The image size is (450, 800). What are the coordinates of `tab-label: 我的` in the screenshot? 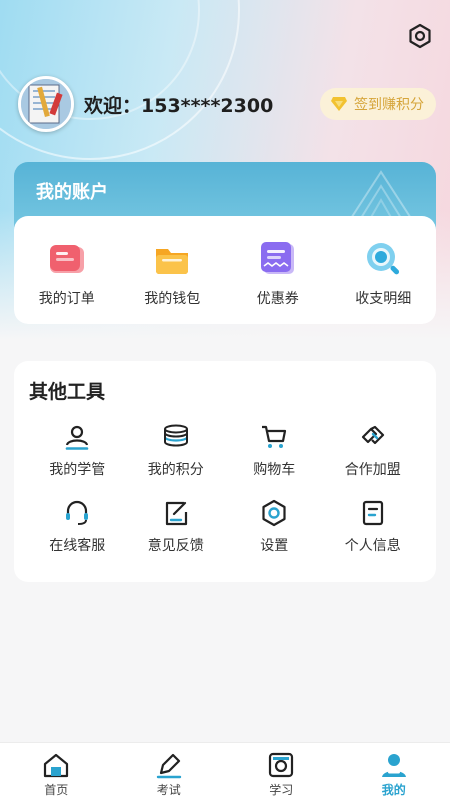 It's located at (393, 790).